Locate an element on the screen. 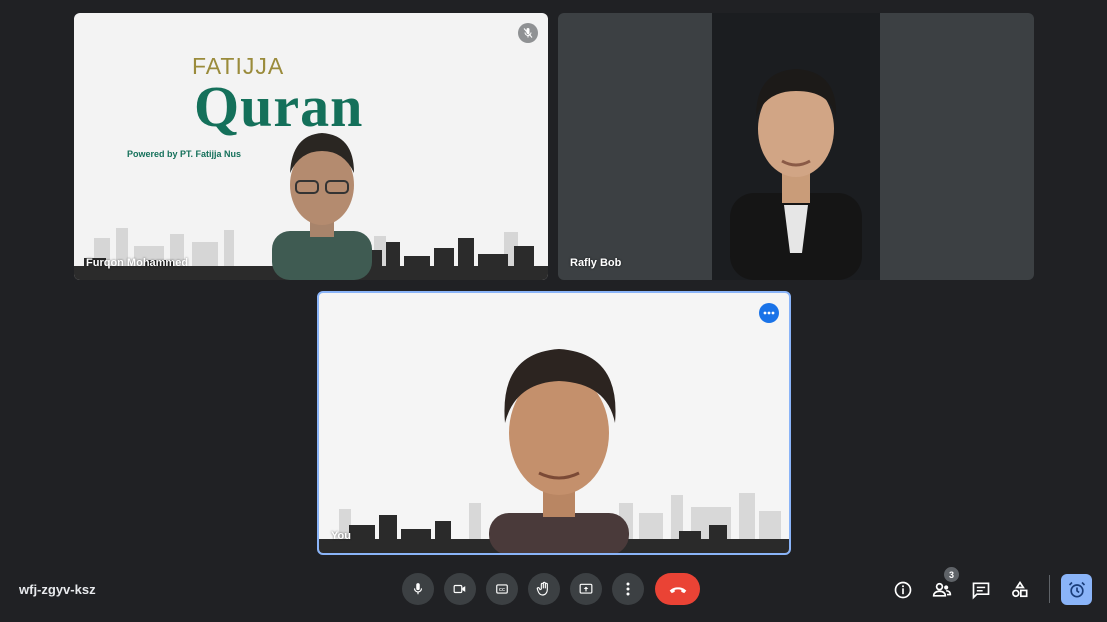 The image size is (1107, 622). captions-button: CC is located at coordinates (502, 589).